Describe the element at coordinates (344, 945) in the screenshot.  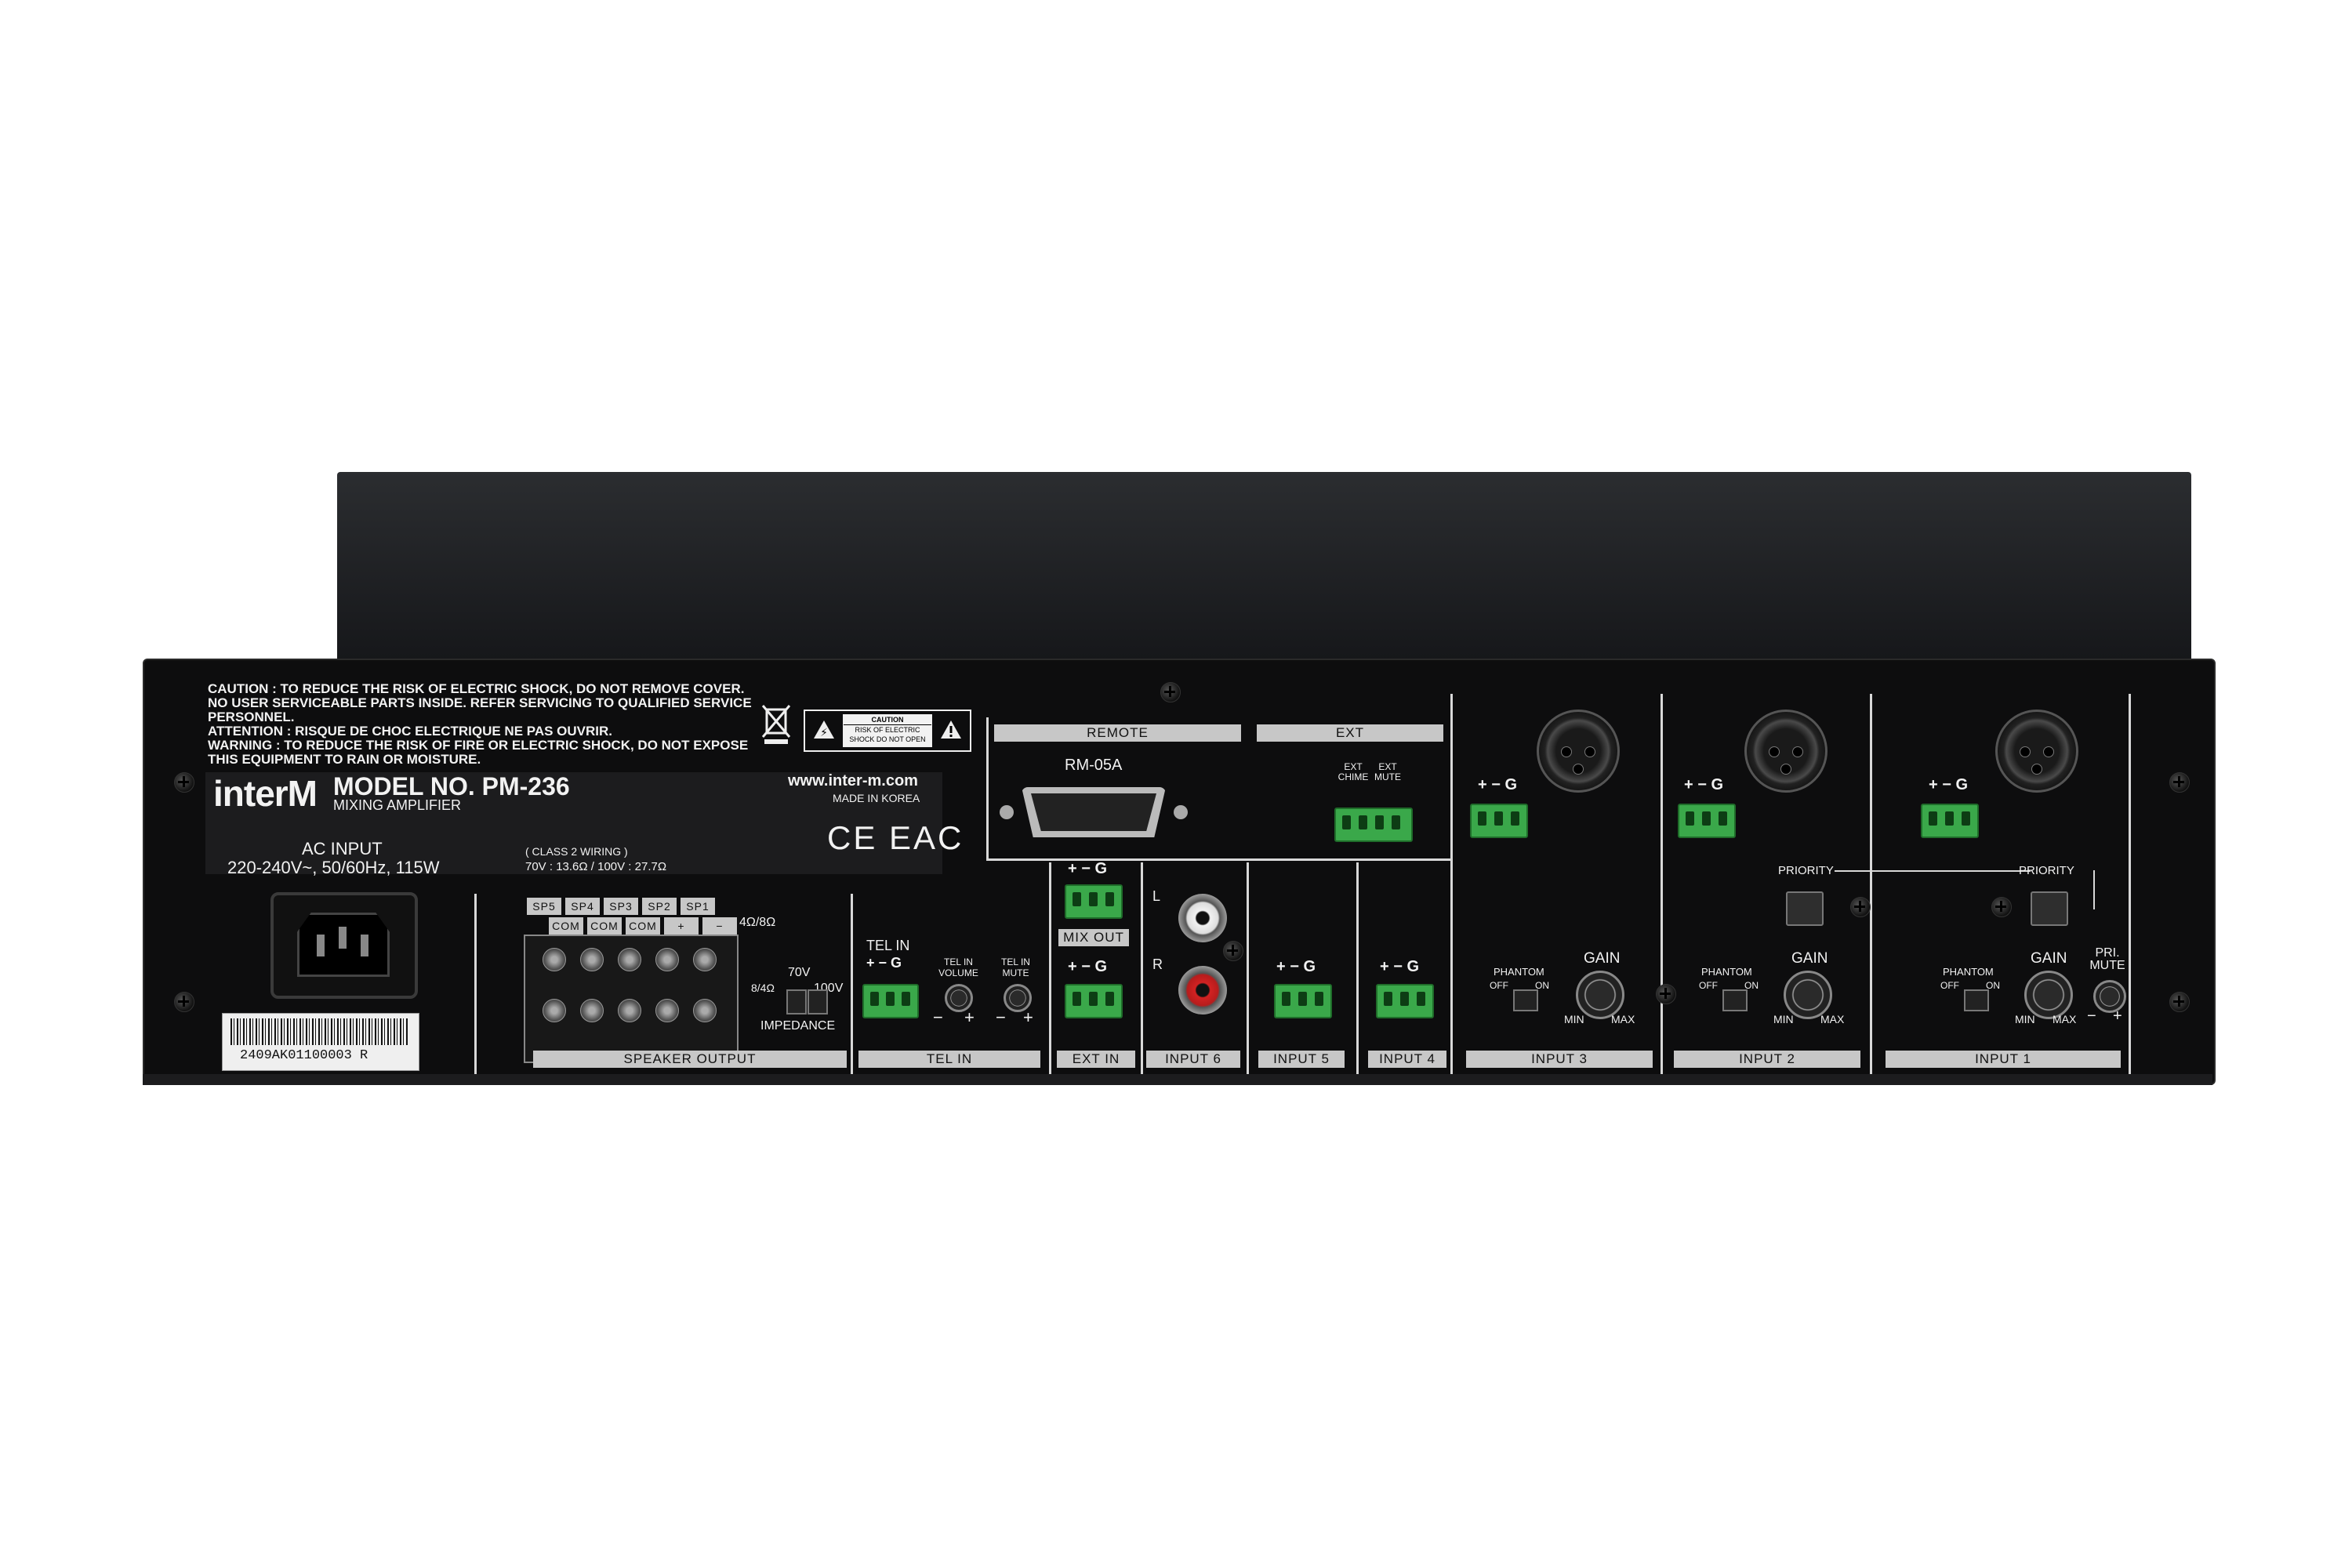
I see `ac-power-inlet` at that location.